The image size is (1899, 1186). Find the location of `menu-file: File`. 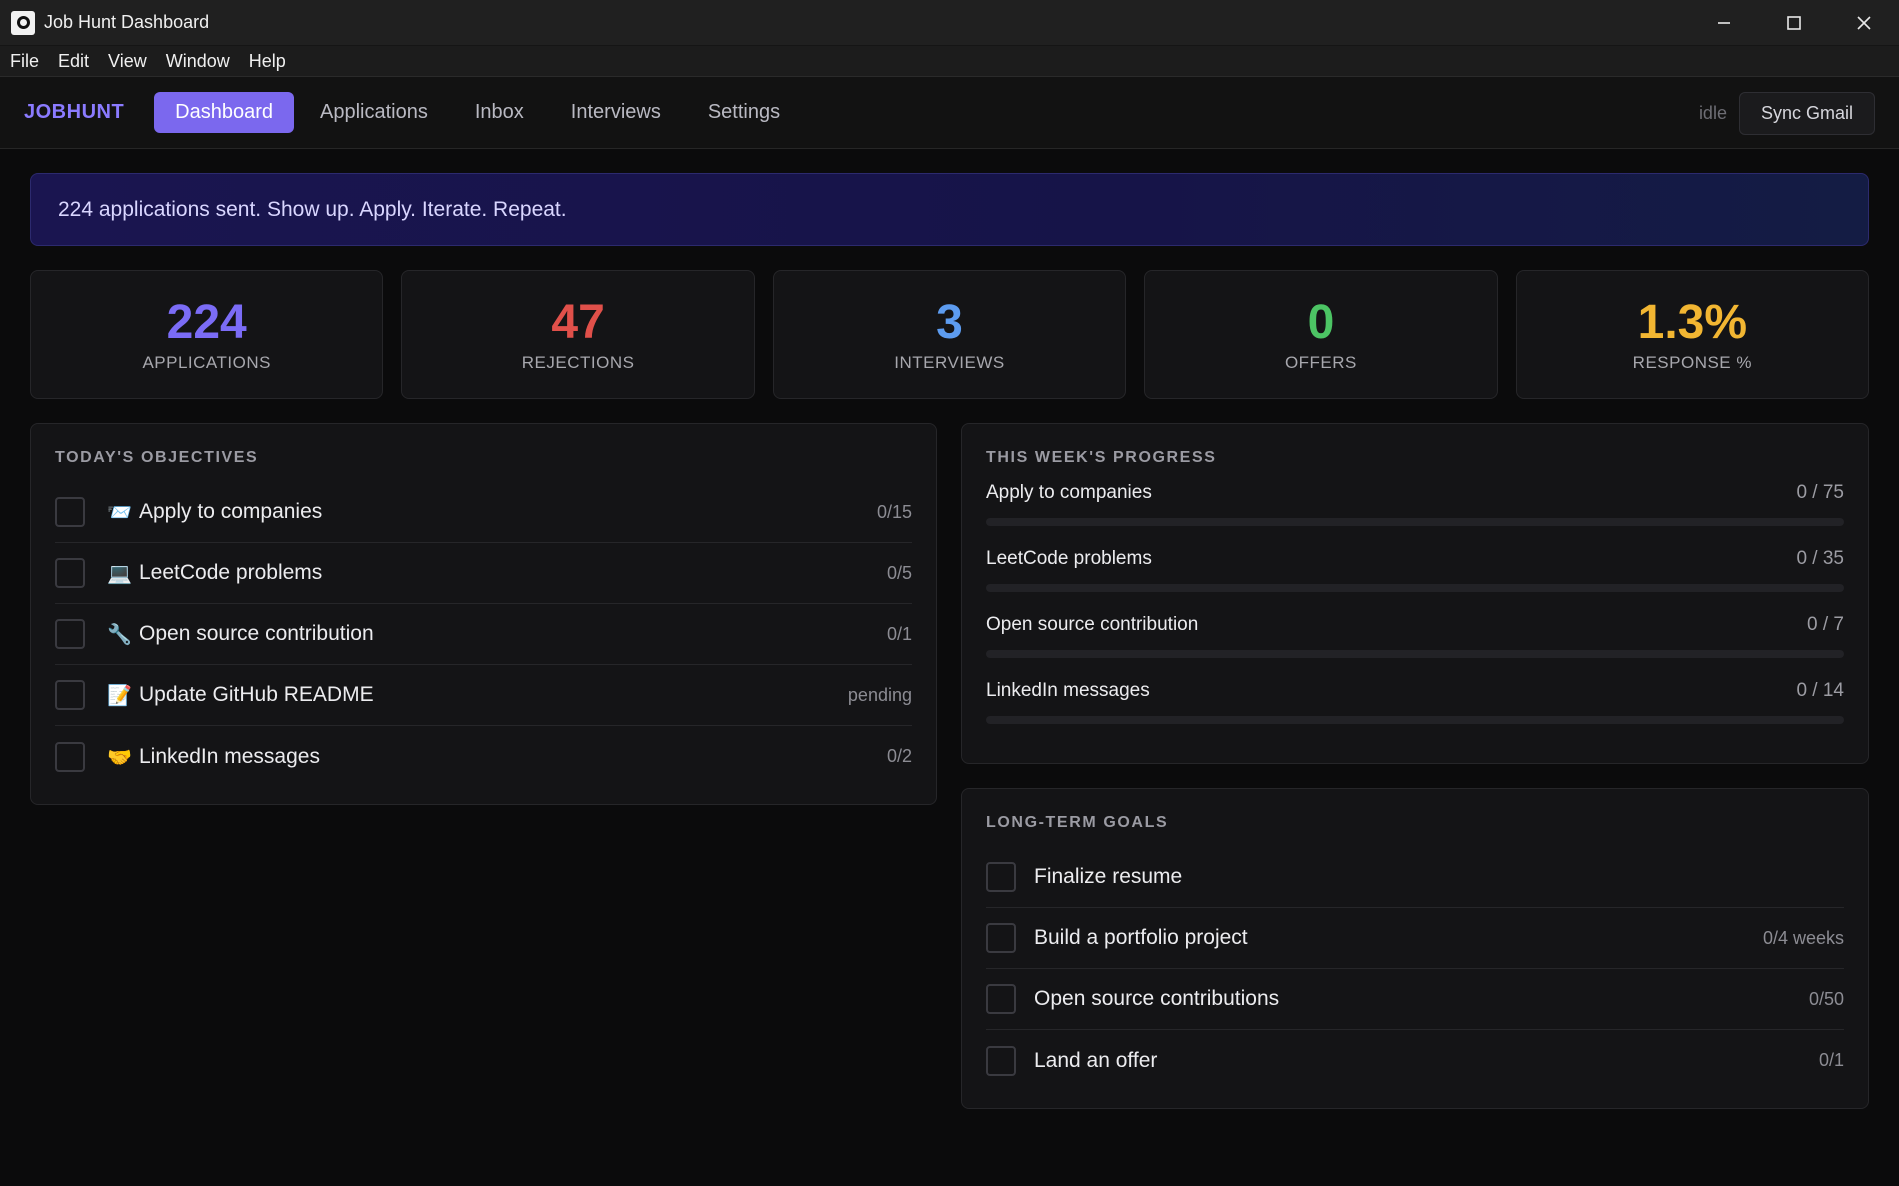

menu-file: File is located at coordinates (24, 61).